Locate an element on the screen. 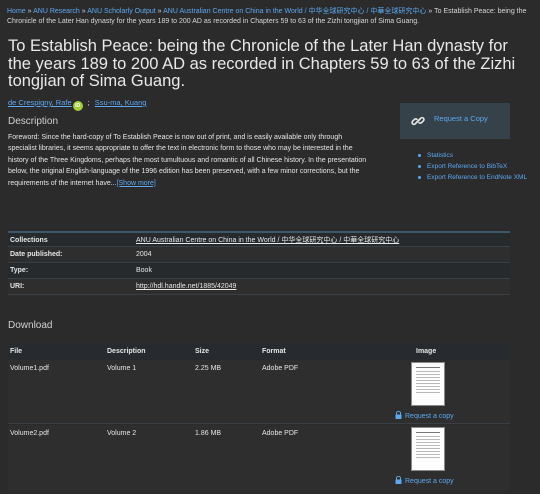 This screenshot has height=494, width=540. file-size: 1.86 MB is located at coordinates (208, 433).